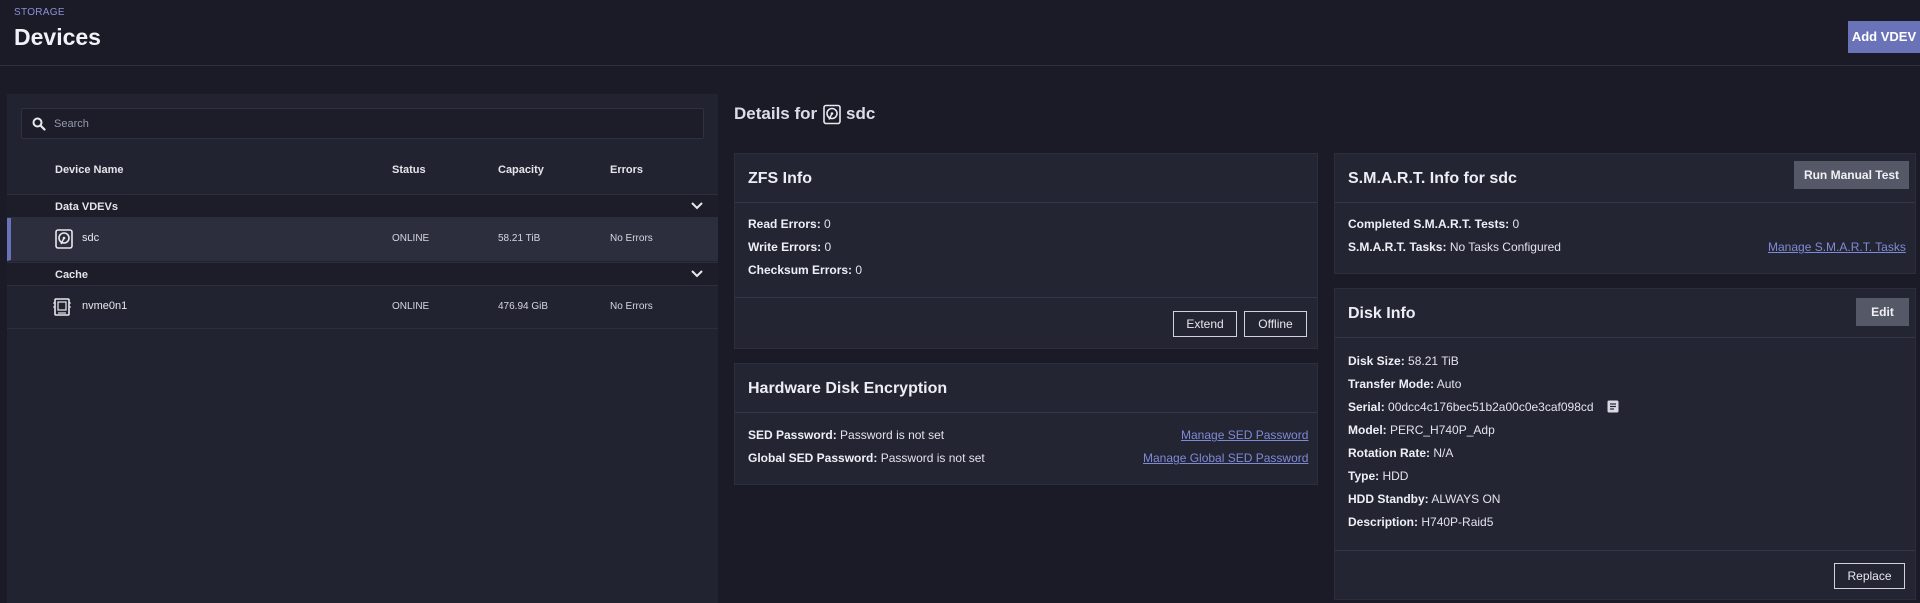 The height and width of the screenshot is (603, 1920). Describe the element at coordinates (57, 37) in the screenshot. I see `page-title: Devices` at that location.